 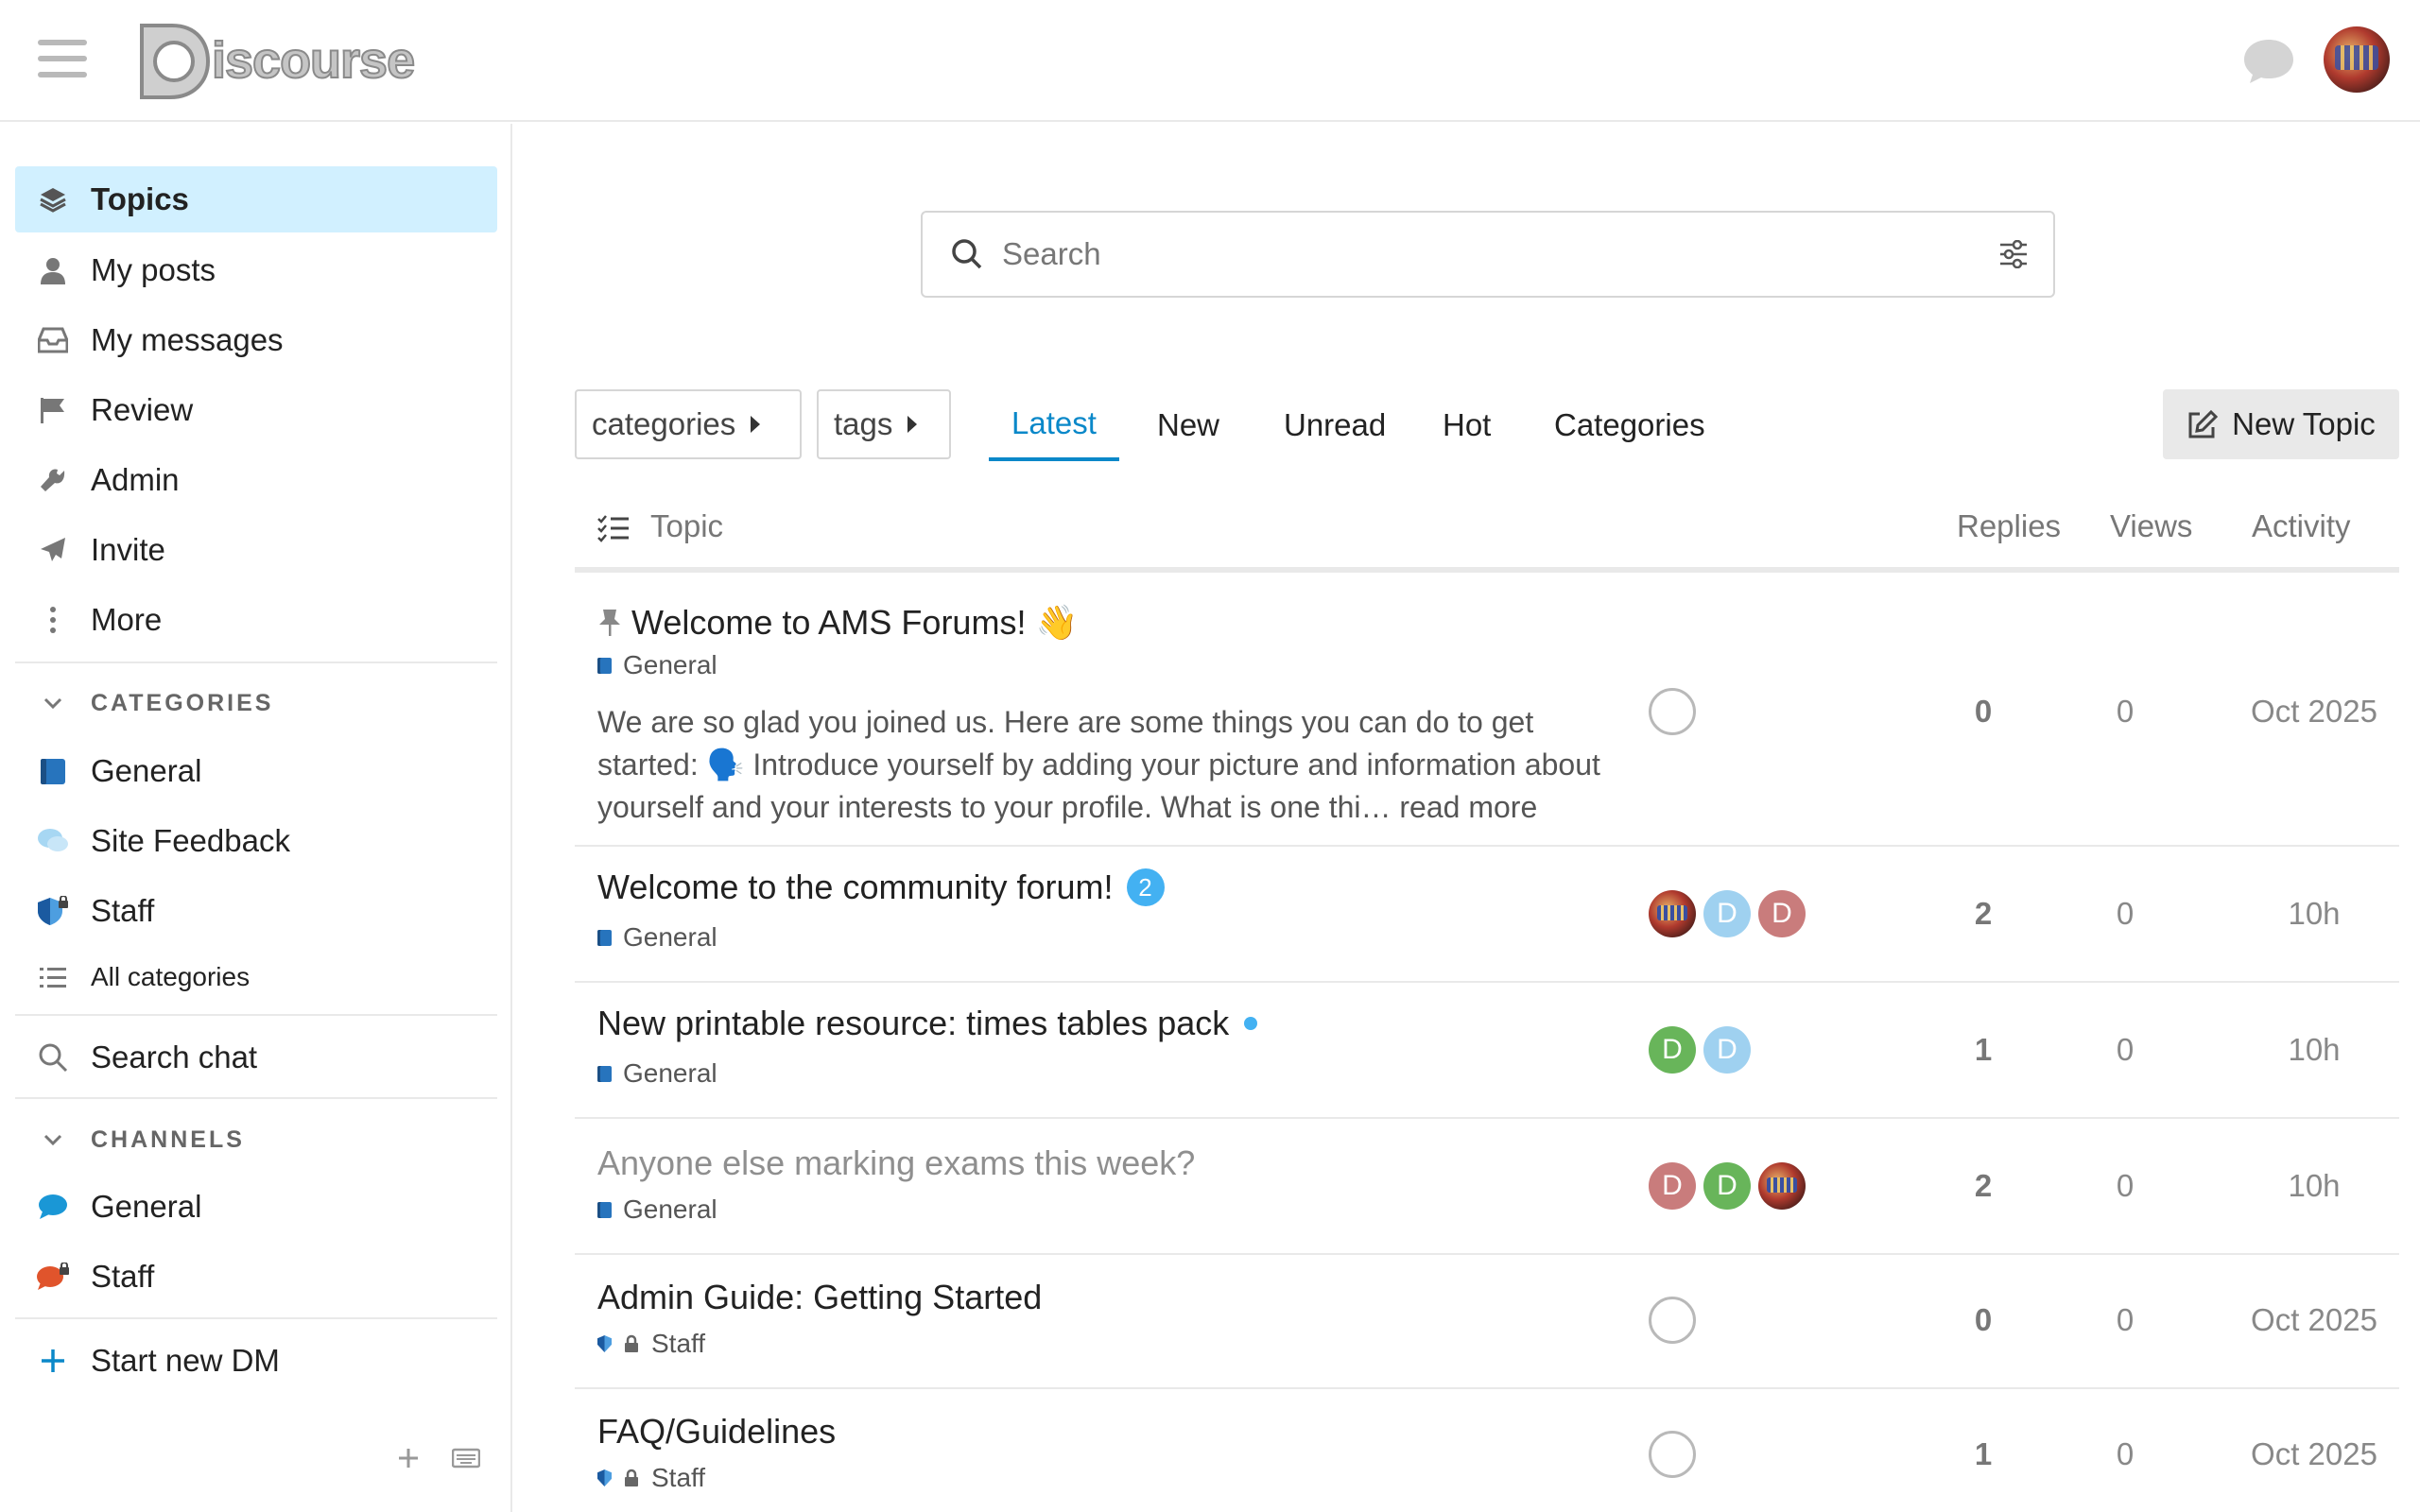 What do you see at coordinates (256, 911) in the screenshot?
I see `sidebar-category-staff: Staff` at bounding box center [256, 911].